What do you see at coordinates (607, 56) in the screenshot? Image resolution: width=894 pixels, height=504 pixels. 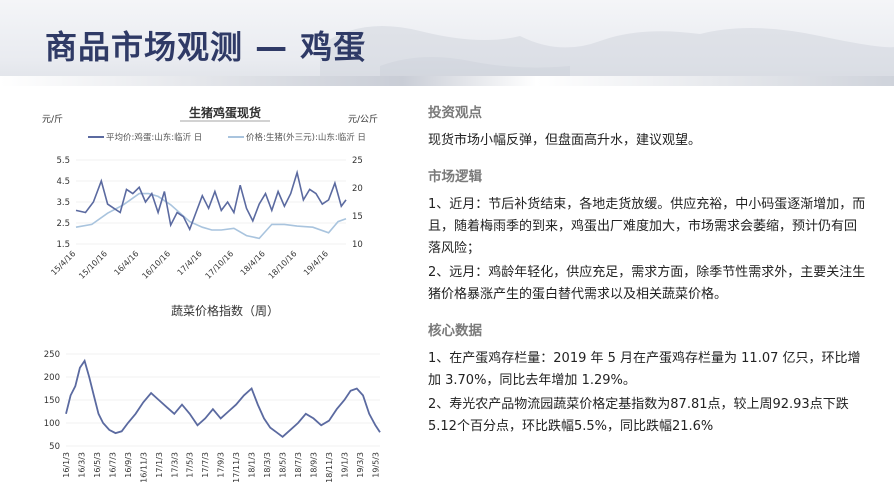 I see `world-map-decoration` at bounding box center [607, 56].